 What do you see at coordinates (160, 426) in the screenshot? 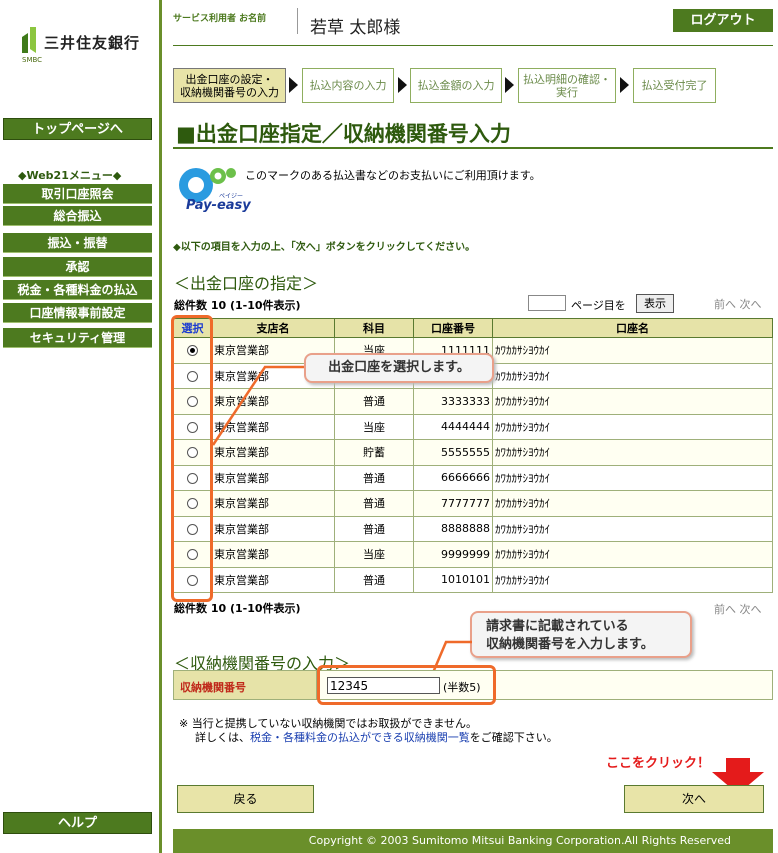
I see `sidebar-divider` at bounding box center [160, 426].